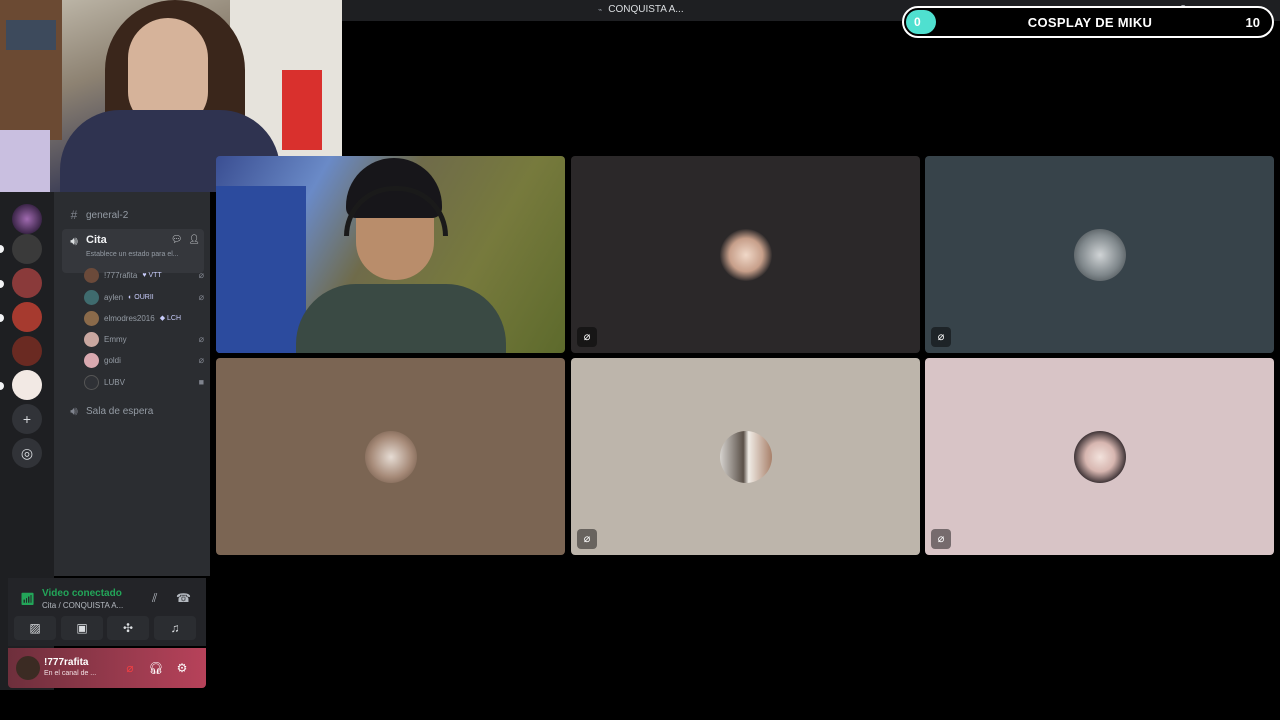  What do you see at coordinates (66, 662) in the screenshot?
I see `user-name: !777rafita` at bounding box center [66, 662].